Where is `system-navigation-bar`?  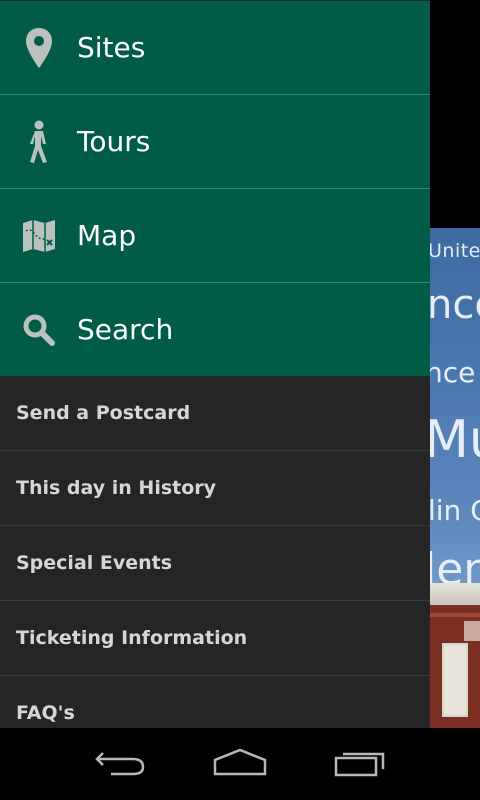 system-navigation-bar is located at coordinates (240, 764).